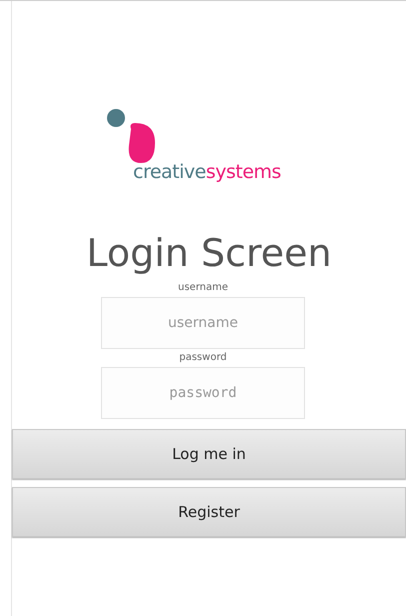 This screenshot has width=406, height=616. What do you see at coordinates (209, 454) in the screenshot?
I see `action-button: Log me in` at bounding box center [209, 454].